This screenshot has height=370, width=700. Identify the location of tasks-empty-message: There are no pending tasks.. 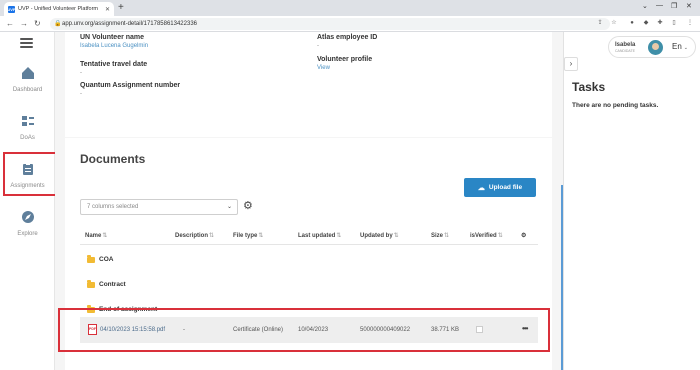
(615, 105).